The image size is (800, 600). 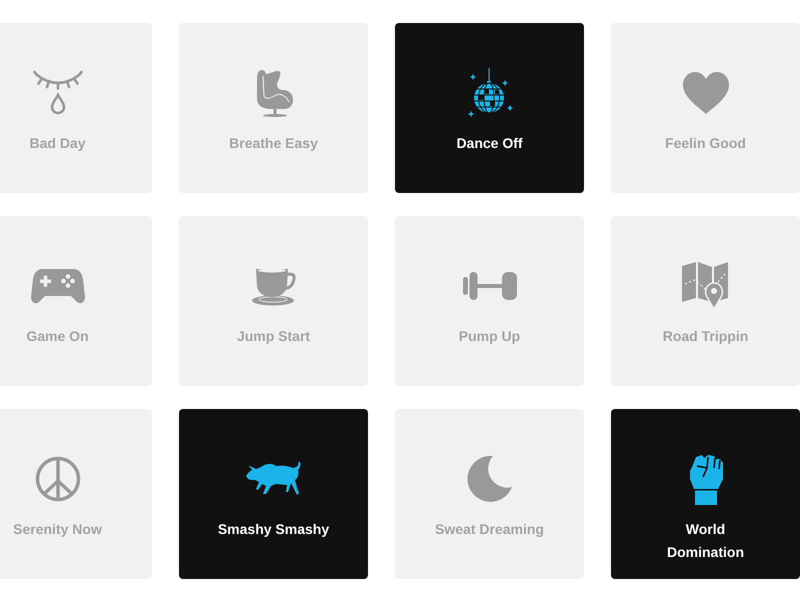 I want to click on mood-tile: World Domination, so click(x=705, y=494).